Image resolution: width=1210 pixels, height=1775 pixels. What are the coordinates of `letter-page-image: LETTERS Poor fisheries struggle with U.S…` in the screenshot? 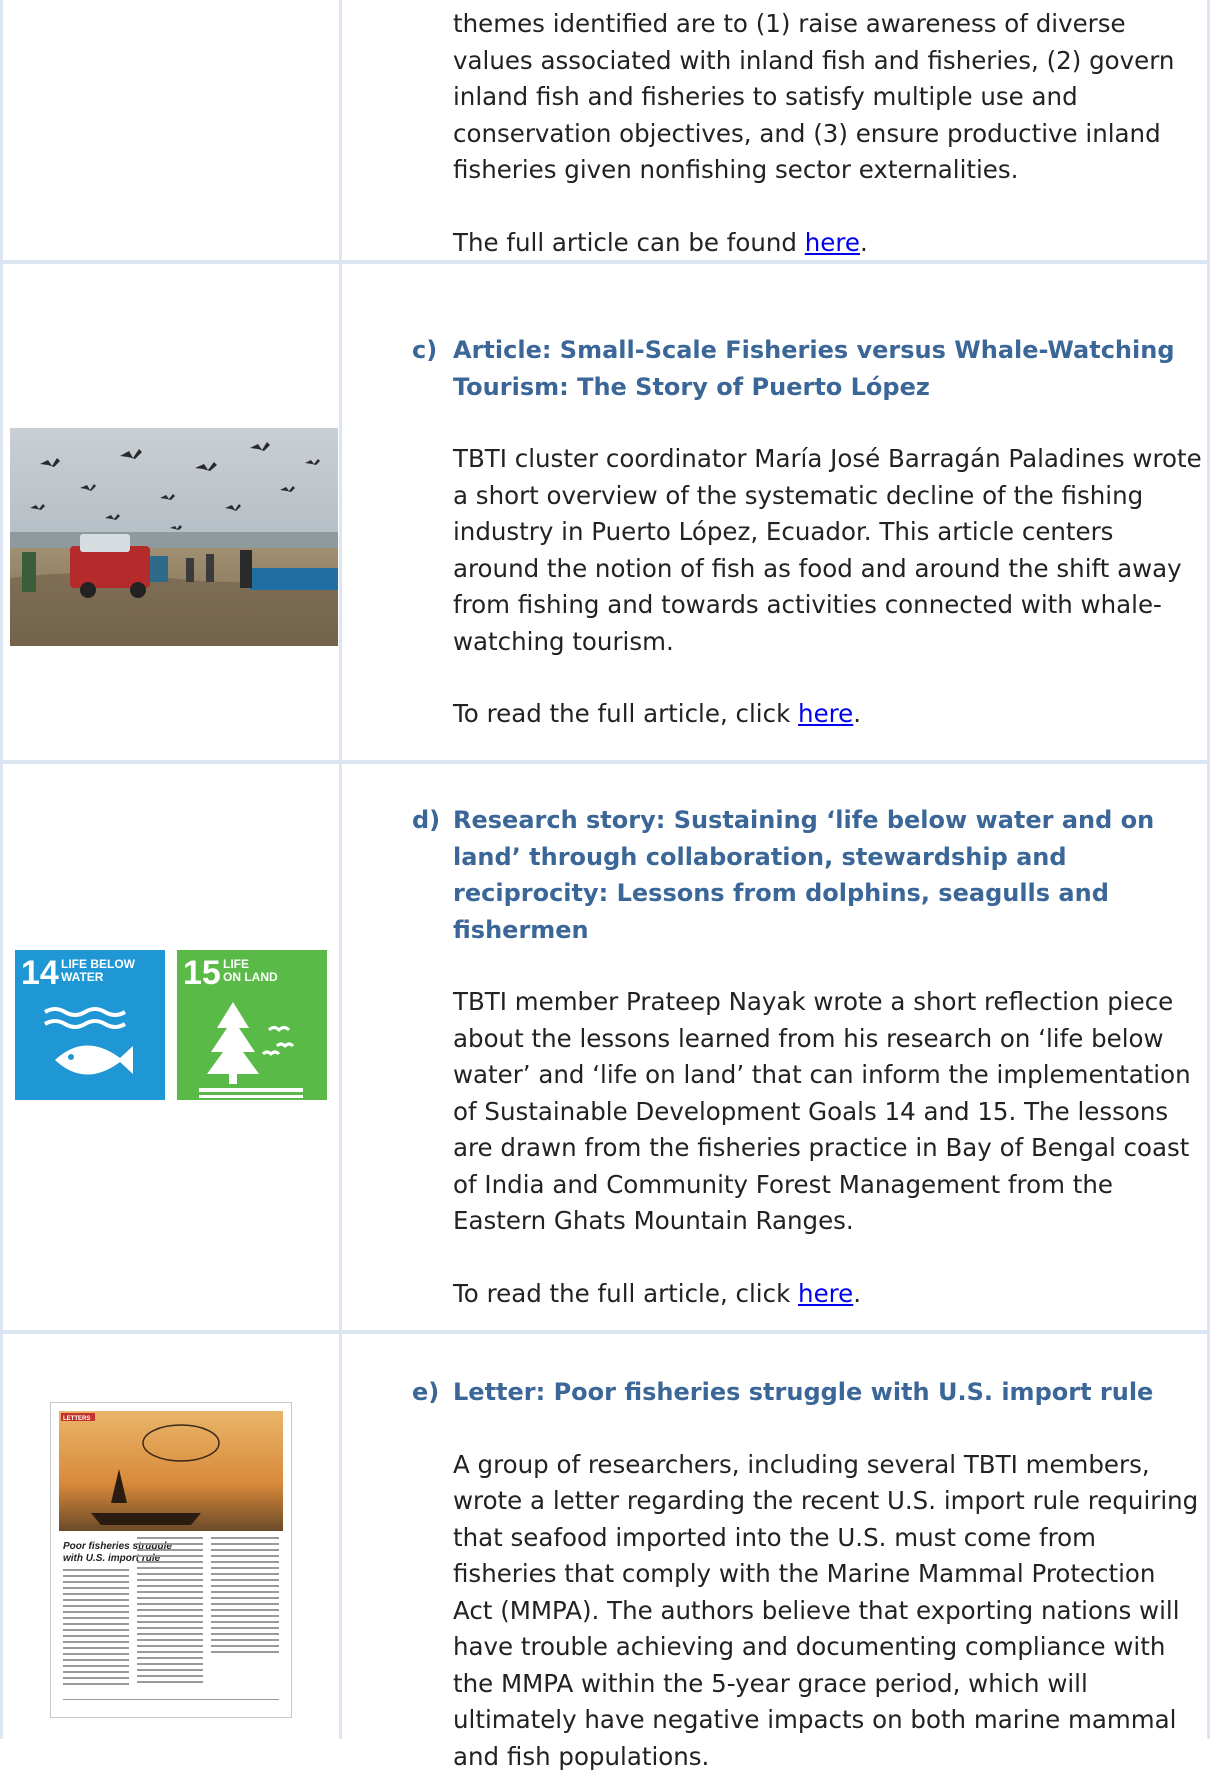 It's located at (171, 1560).